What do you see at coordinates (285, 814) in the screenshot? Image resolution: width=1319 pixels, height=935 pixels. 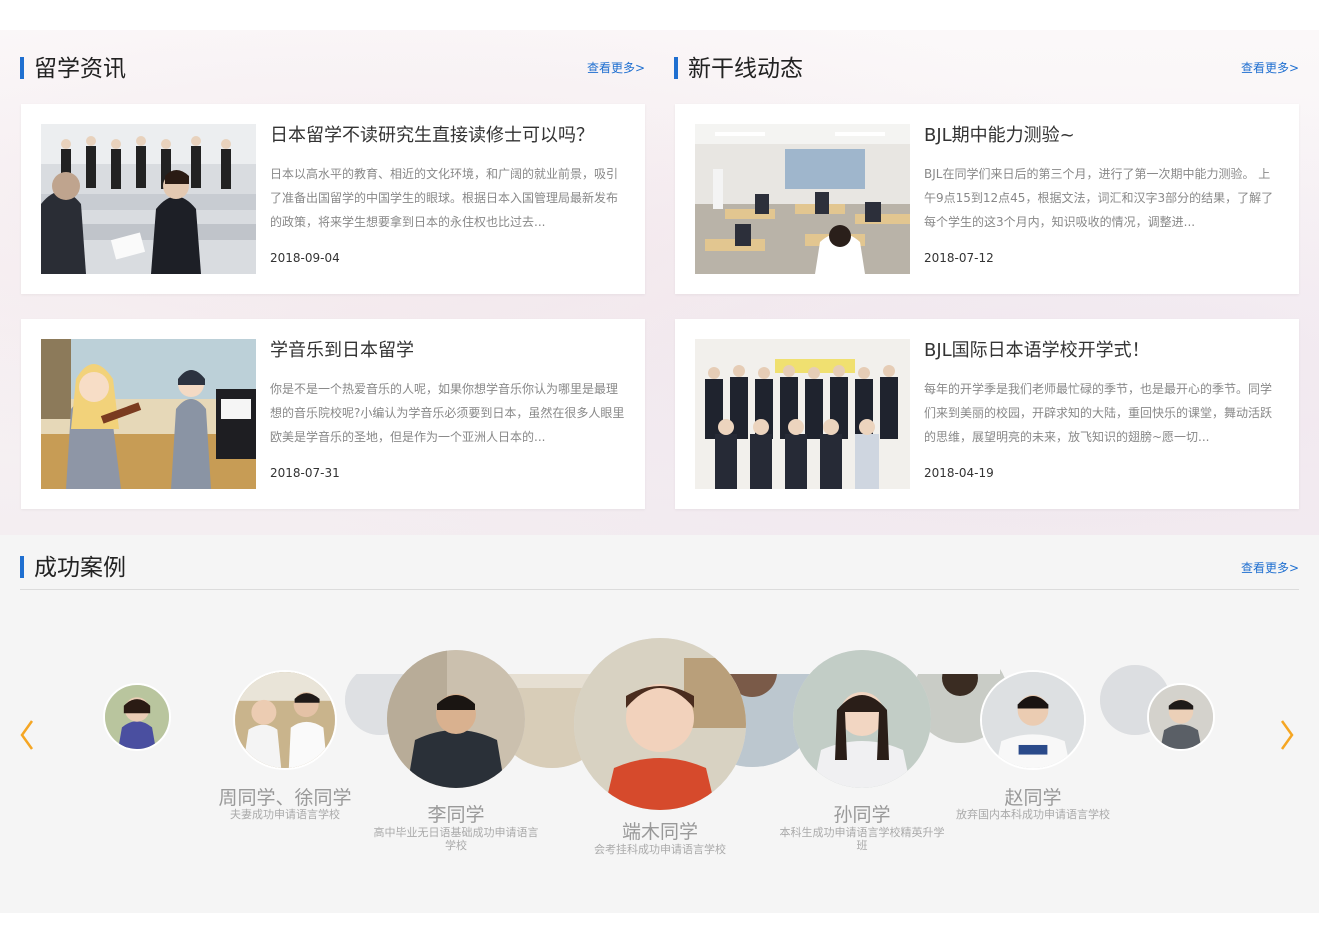 I see `student-desc: 夫妻成功申请语言学校` at bounding box center [285, 814].